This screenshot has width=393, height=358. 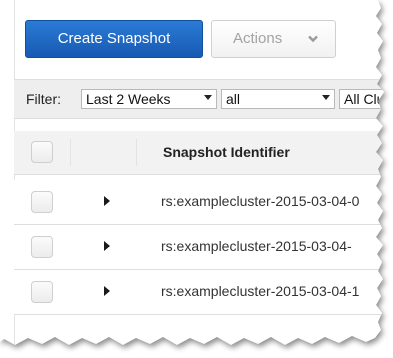 I want to click on select-all-checkbox, so click(x=42, y=152).